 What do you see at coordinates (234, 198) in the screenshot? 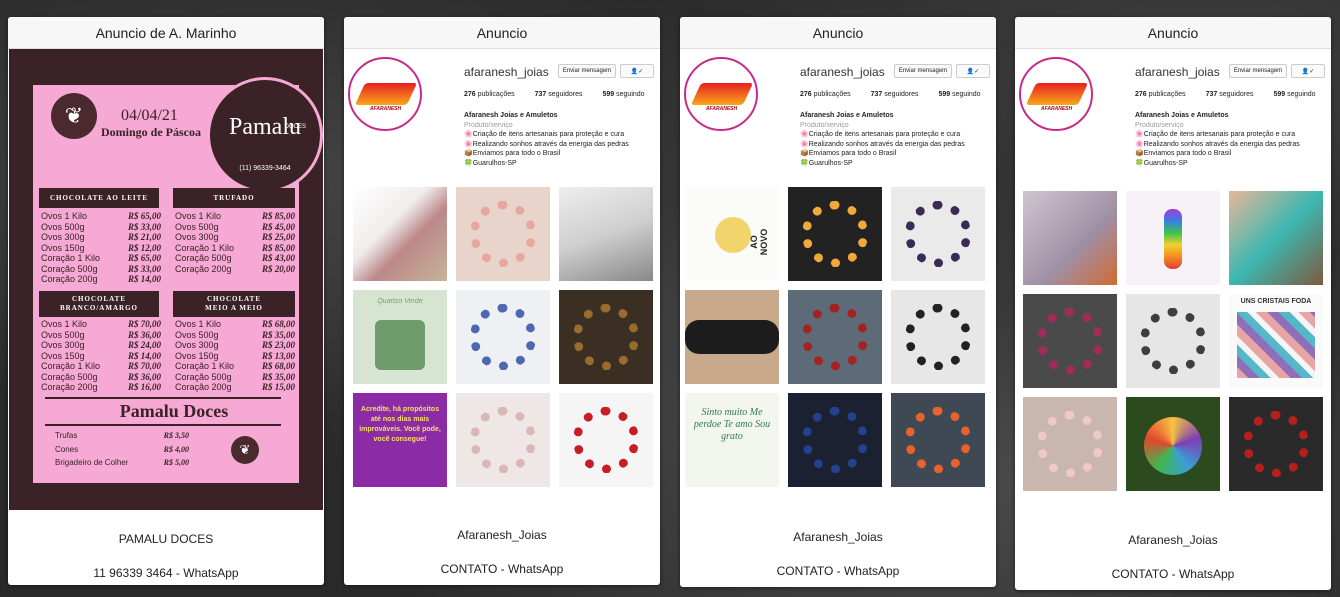
I see `section-title: TRUFADO` at bounding box center [234, 198].